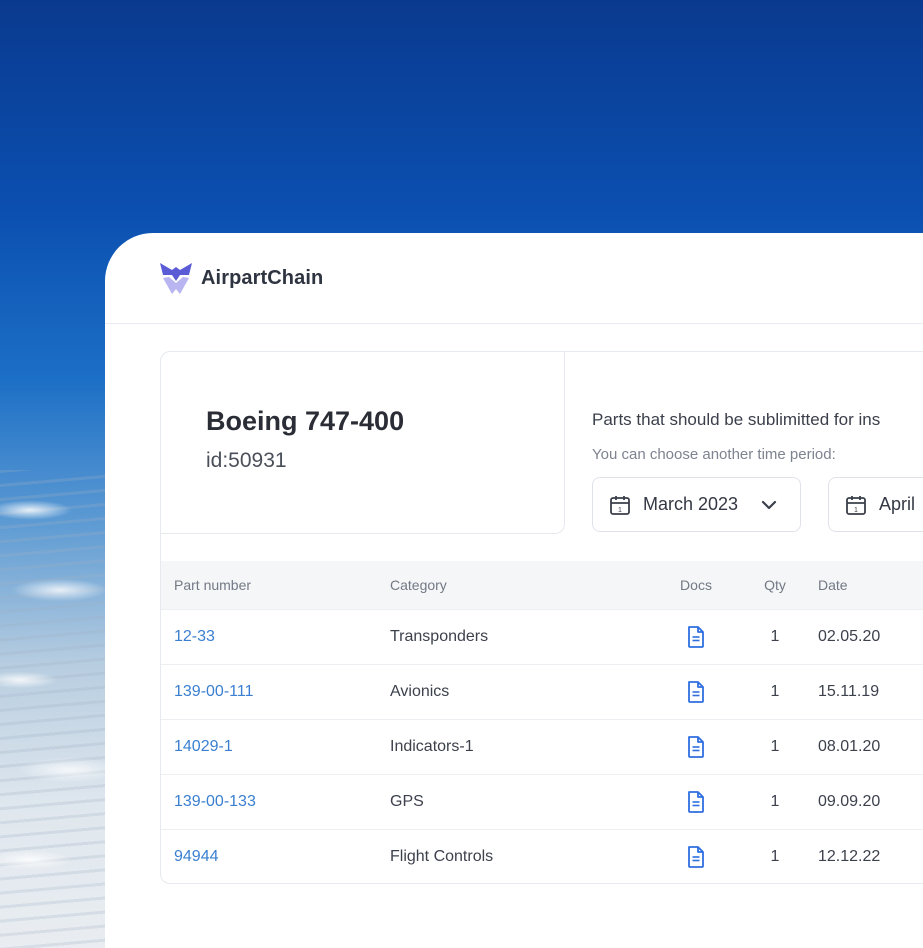 Image resolution: width=923 pixels, height=948 pixels. I want to click on date-cell: 08.01.20, so click(849, 746).